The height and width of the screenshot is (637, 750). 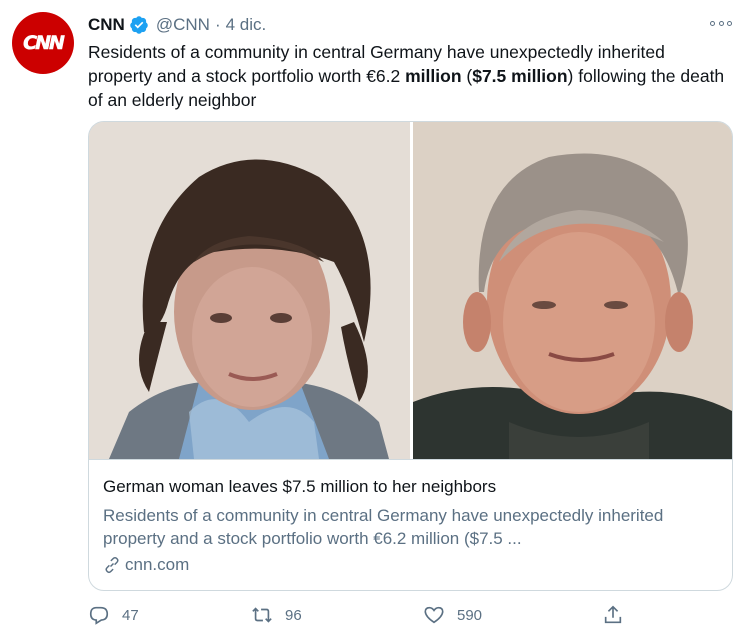 I want to click on card-domain-text: cnn.com, so click(x=157, y=564).